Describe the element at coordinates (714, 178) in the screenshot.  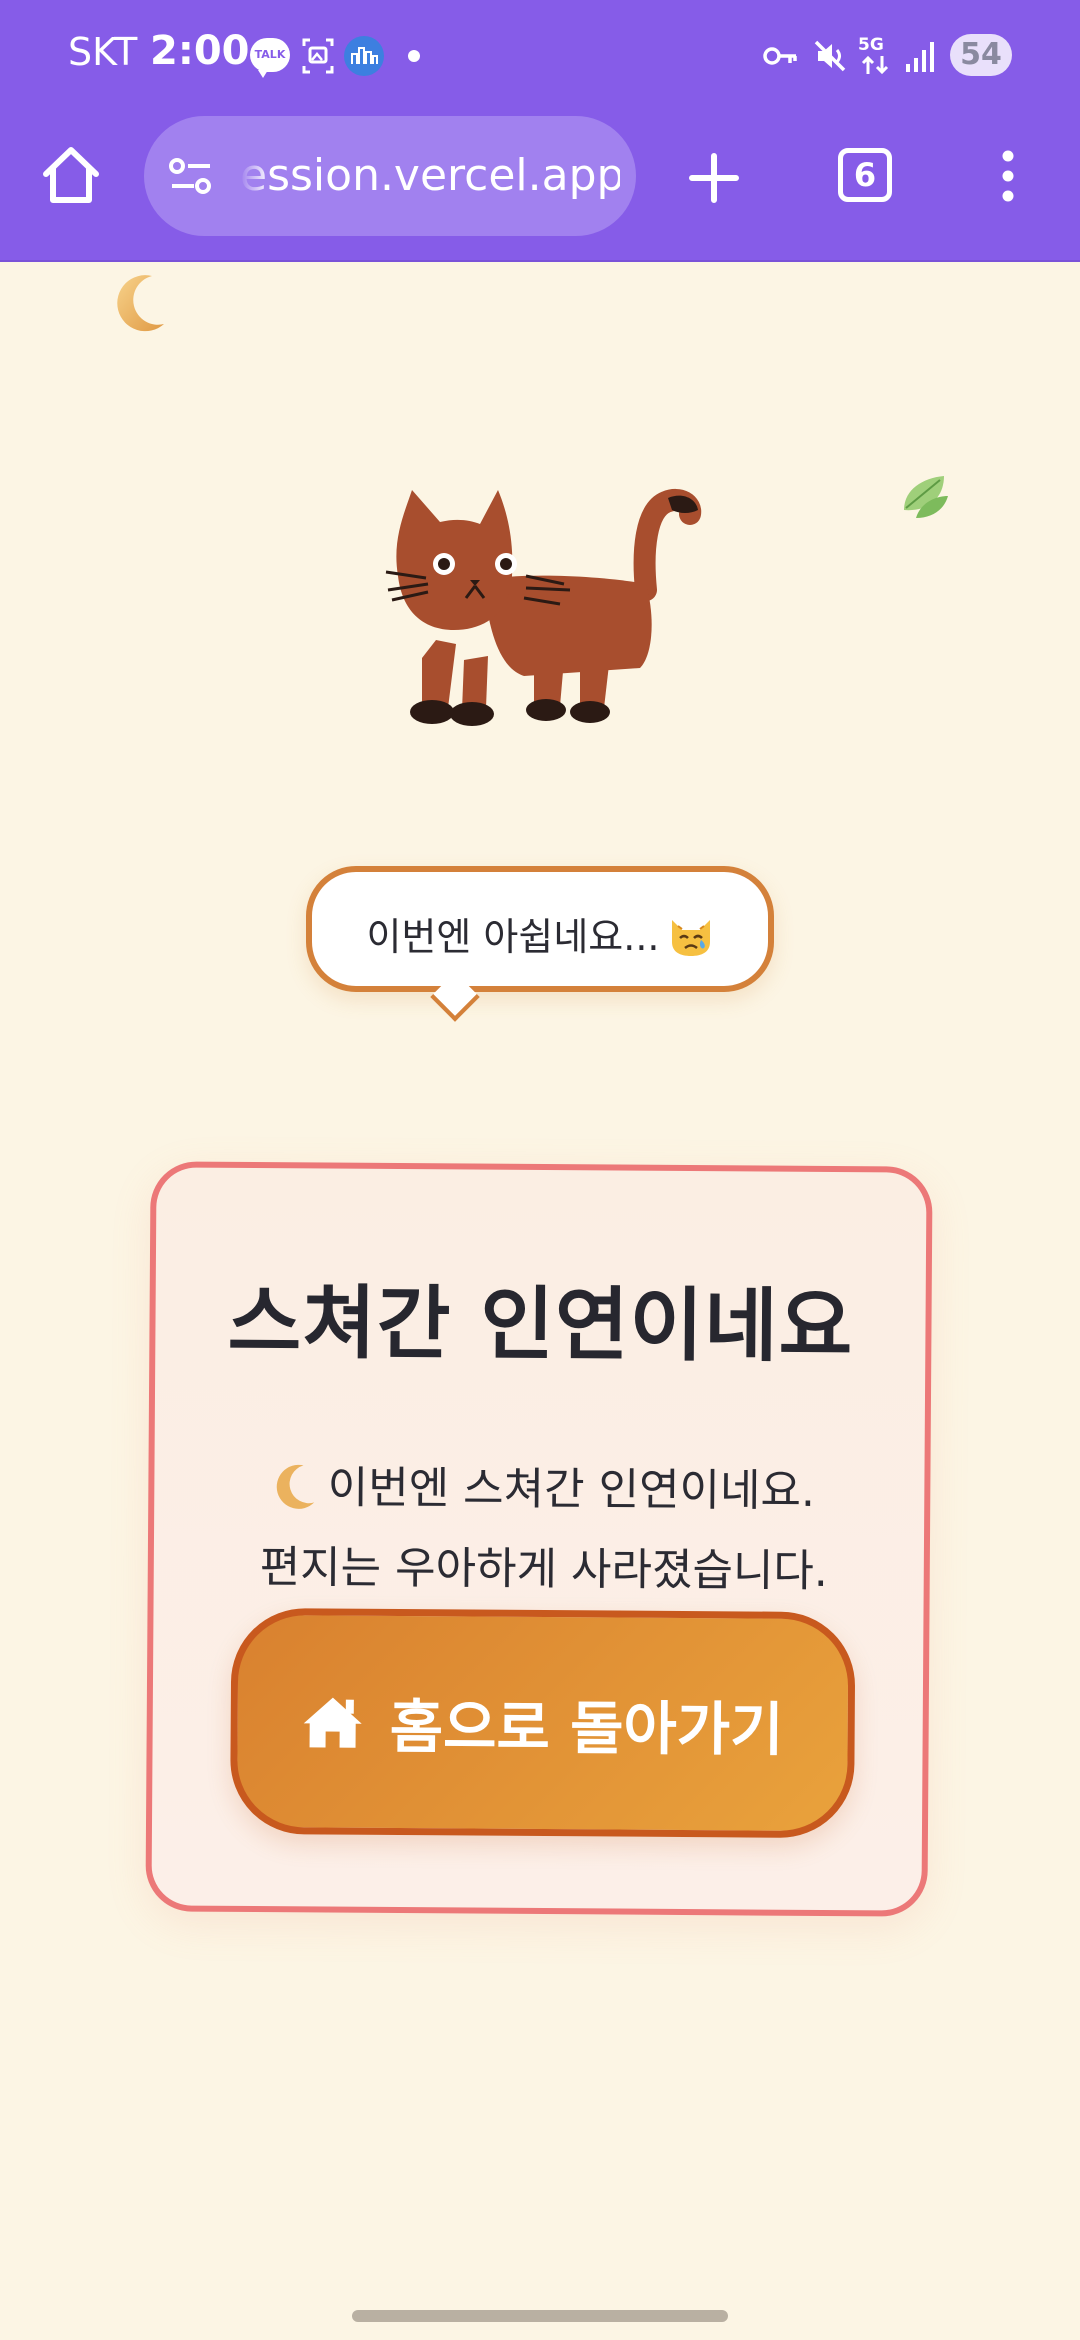
I see `plus-icon` at that location.